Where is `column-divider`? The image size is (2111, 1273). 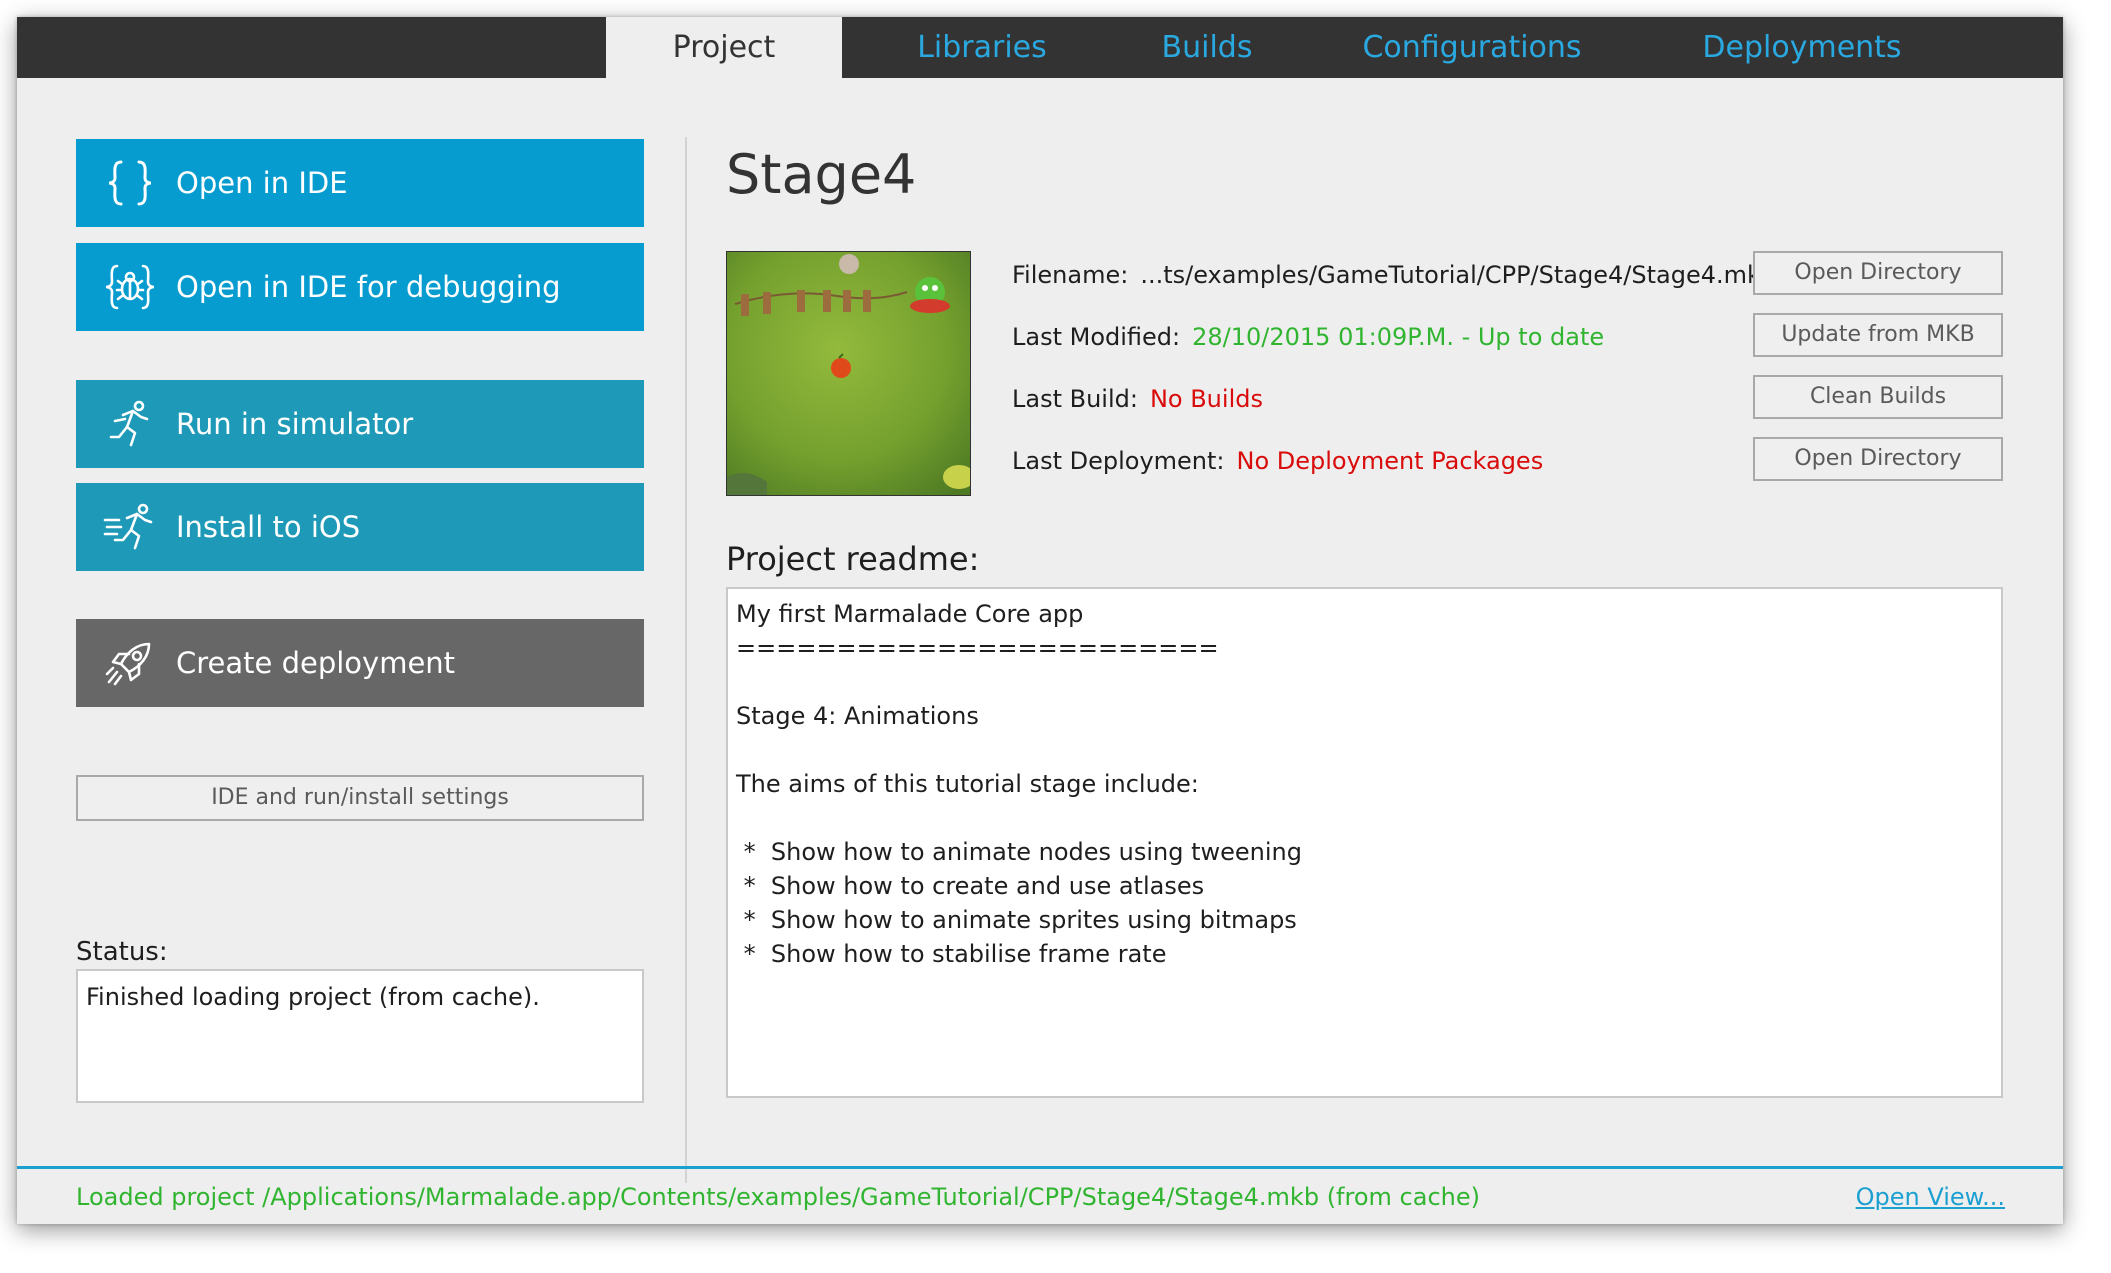
column-divider is located at coordinates (686, 660).